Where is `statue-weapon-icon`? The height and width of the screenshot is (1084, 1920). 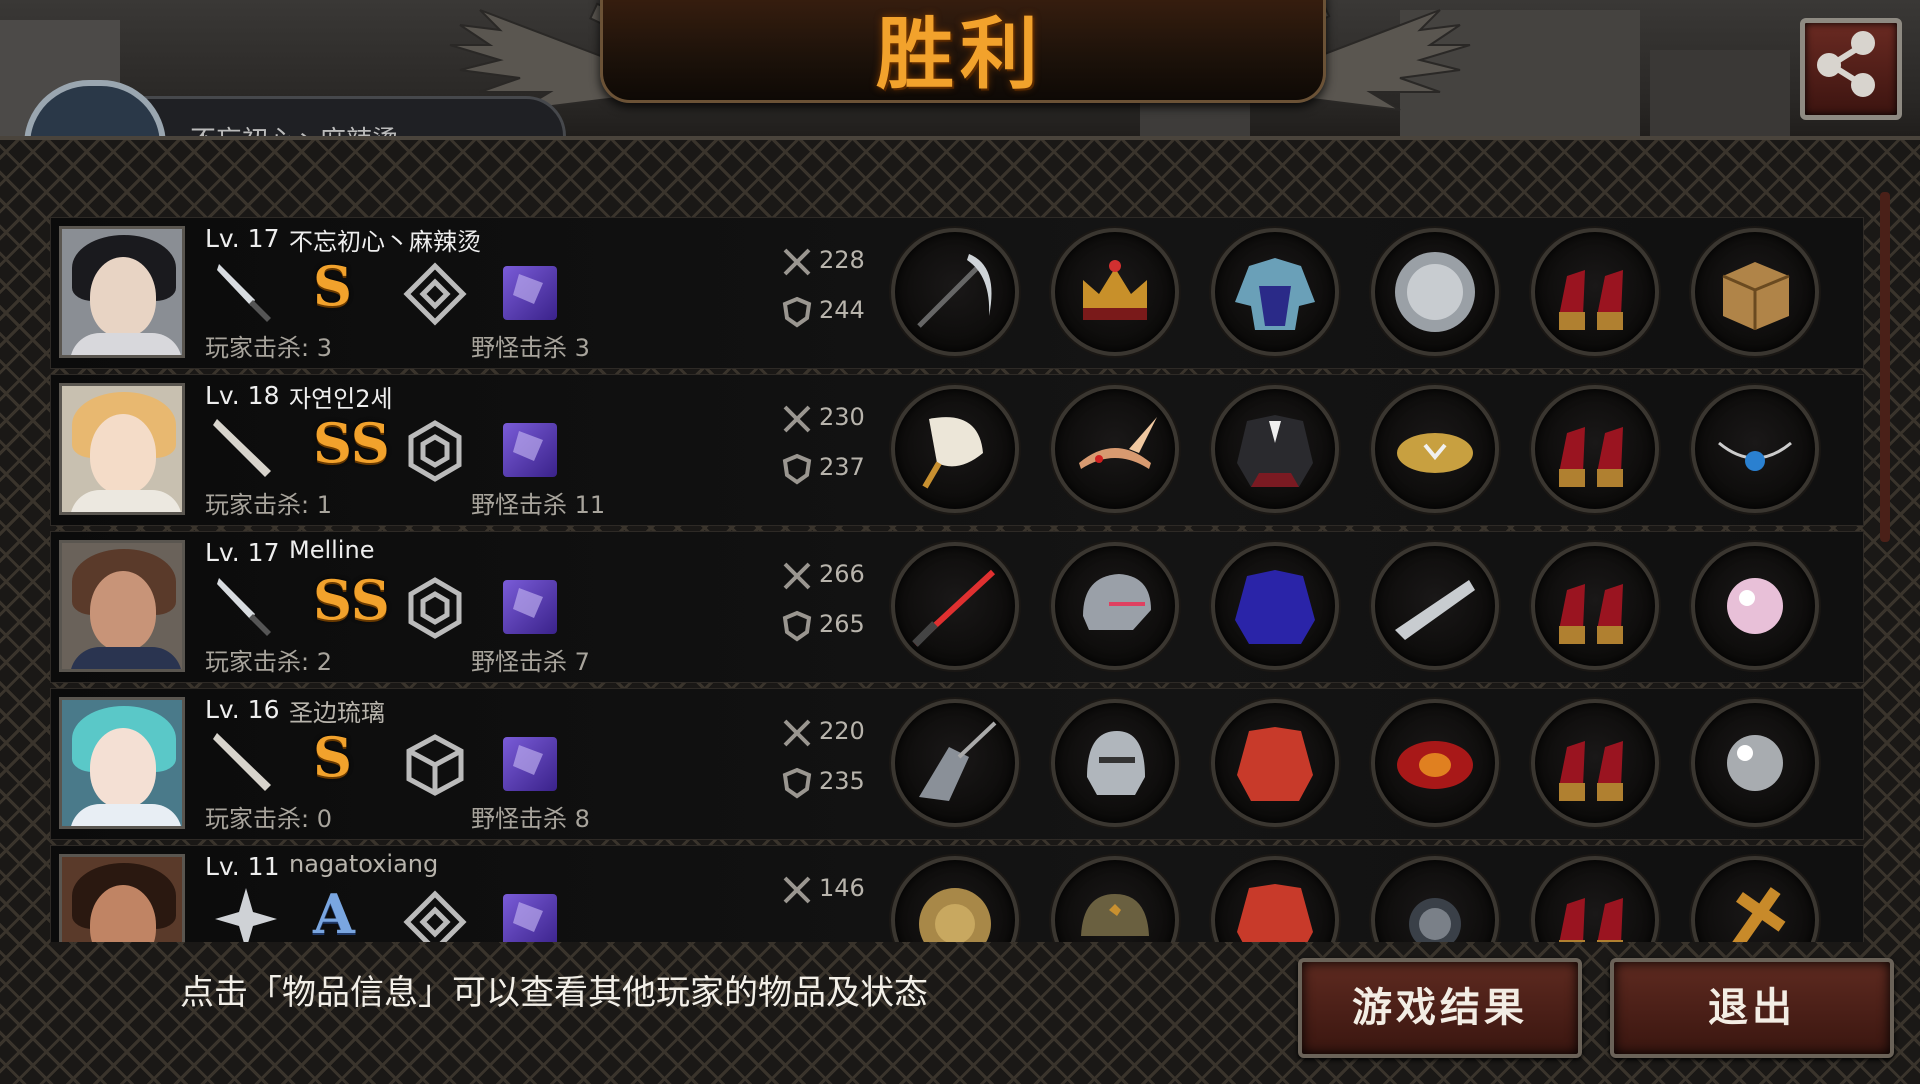 statue-weapon-icon is located at coordinates (958, 761).